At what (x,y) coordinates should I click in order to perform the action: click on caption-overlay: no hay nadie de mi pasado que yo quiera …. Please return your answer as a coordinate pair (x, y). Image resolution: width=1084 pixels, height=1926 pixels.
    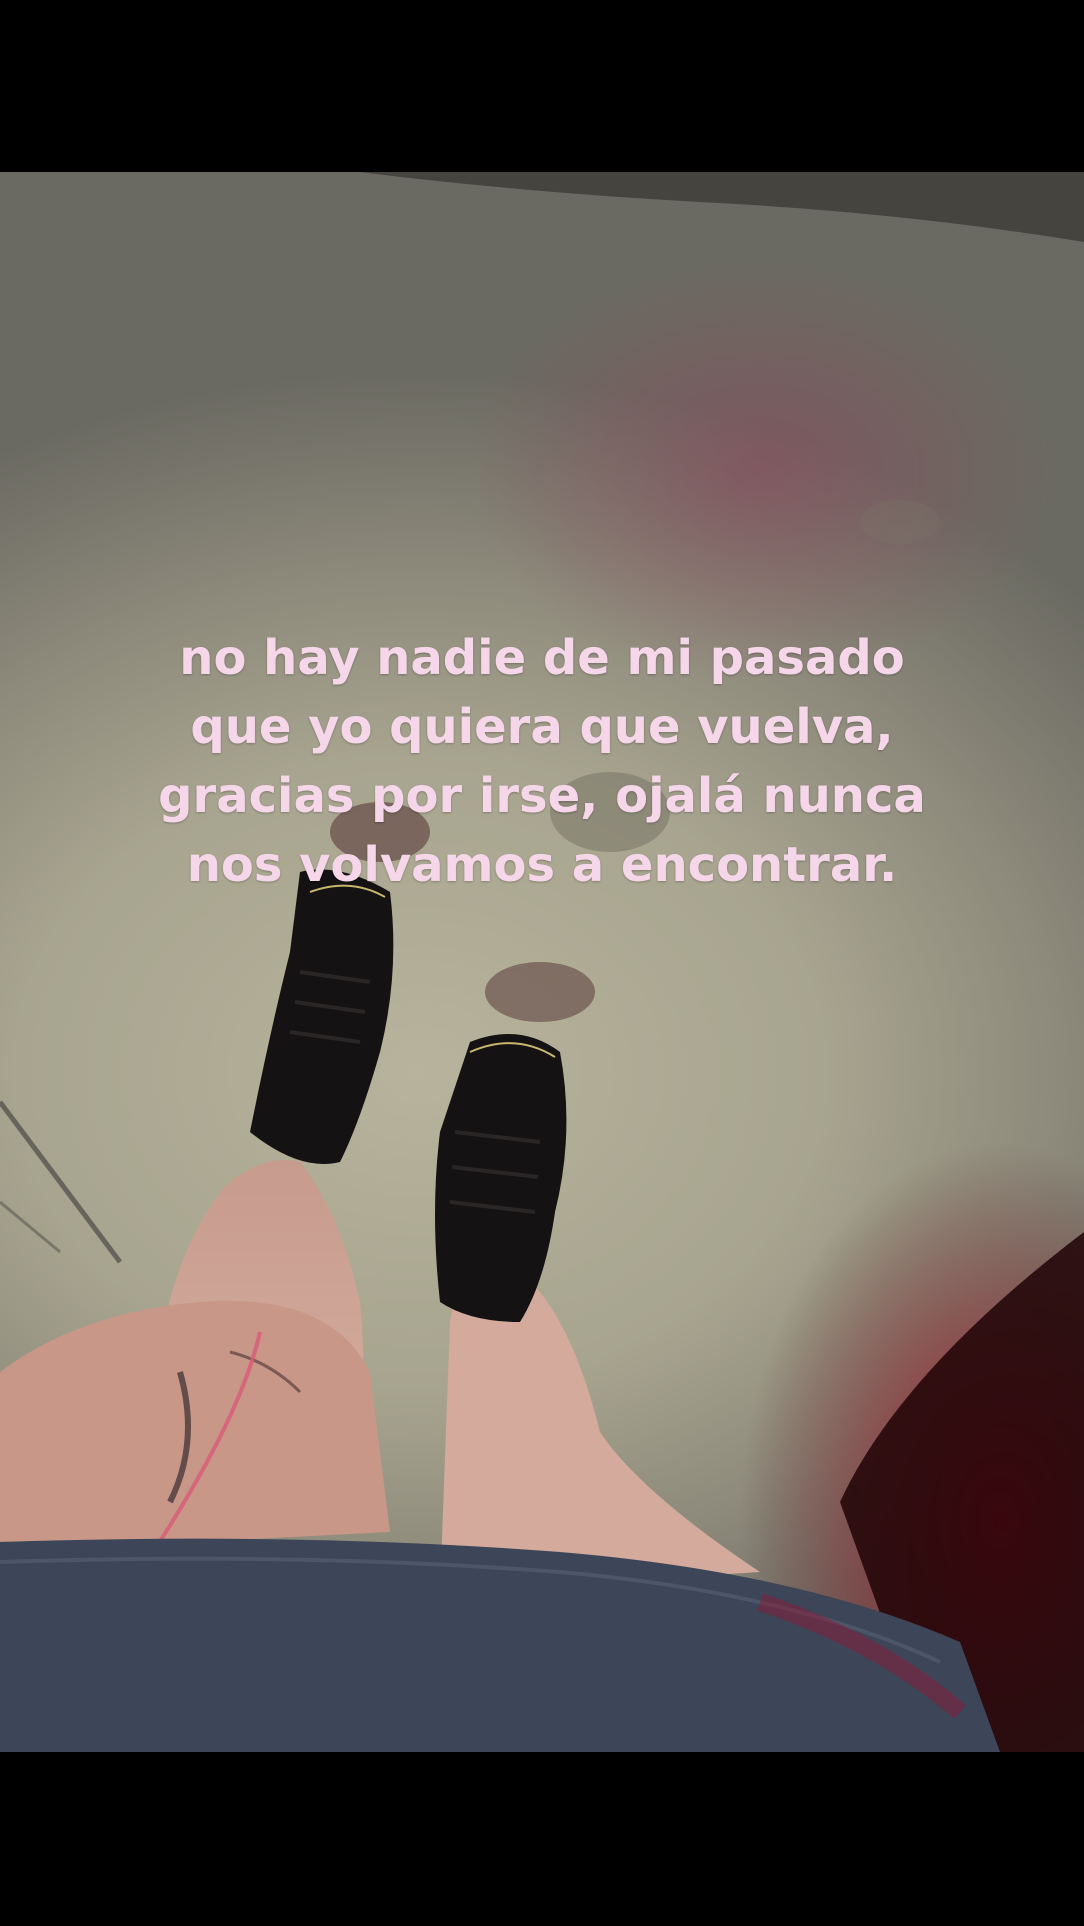
    Looking at the image, I should click on (542, 762).